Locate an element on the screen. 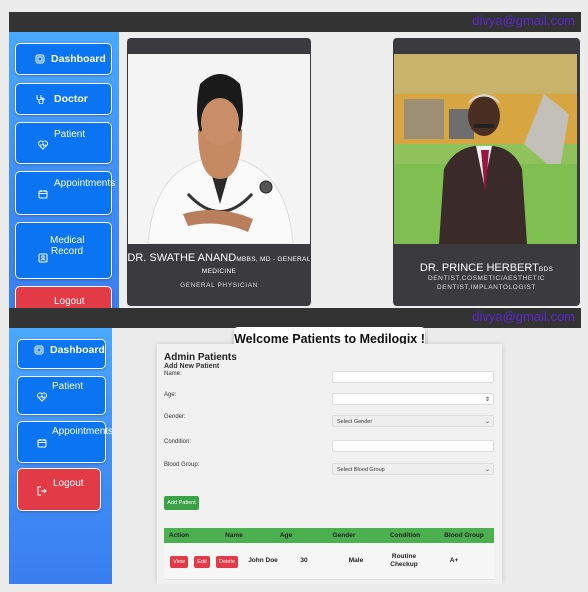 Image resolution: width=588 pixels, height=592 pixels. gender-select: Select Gender ⌄ is located at coordinates (413, 421).